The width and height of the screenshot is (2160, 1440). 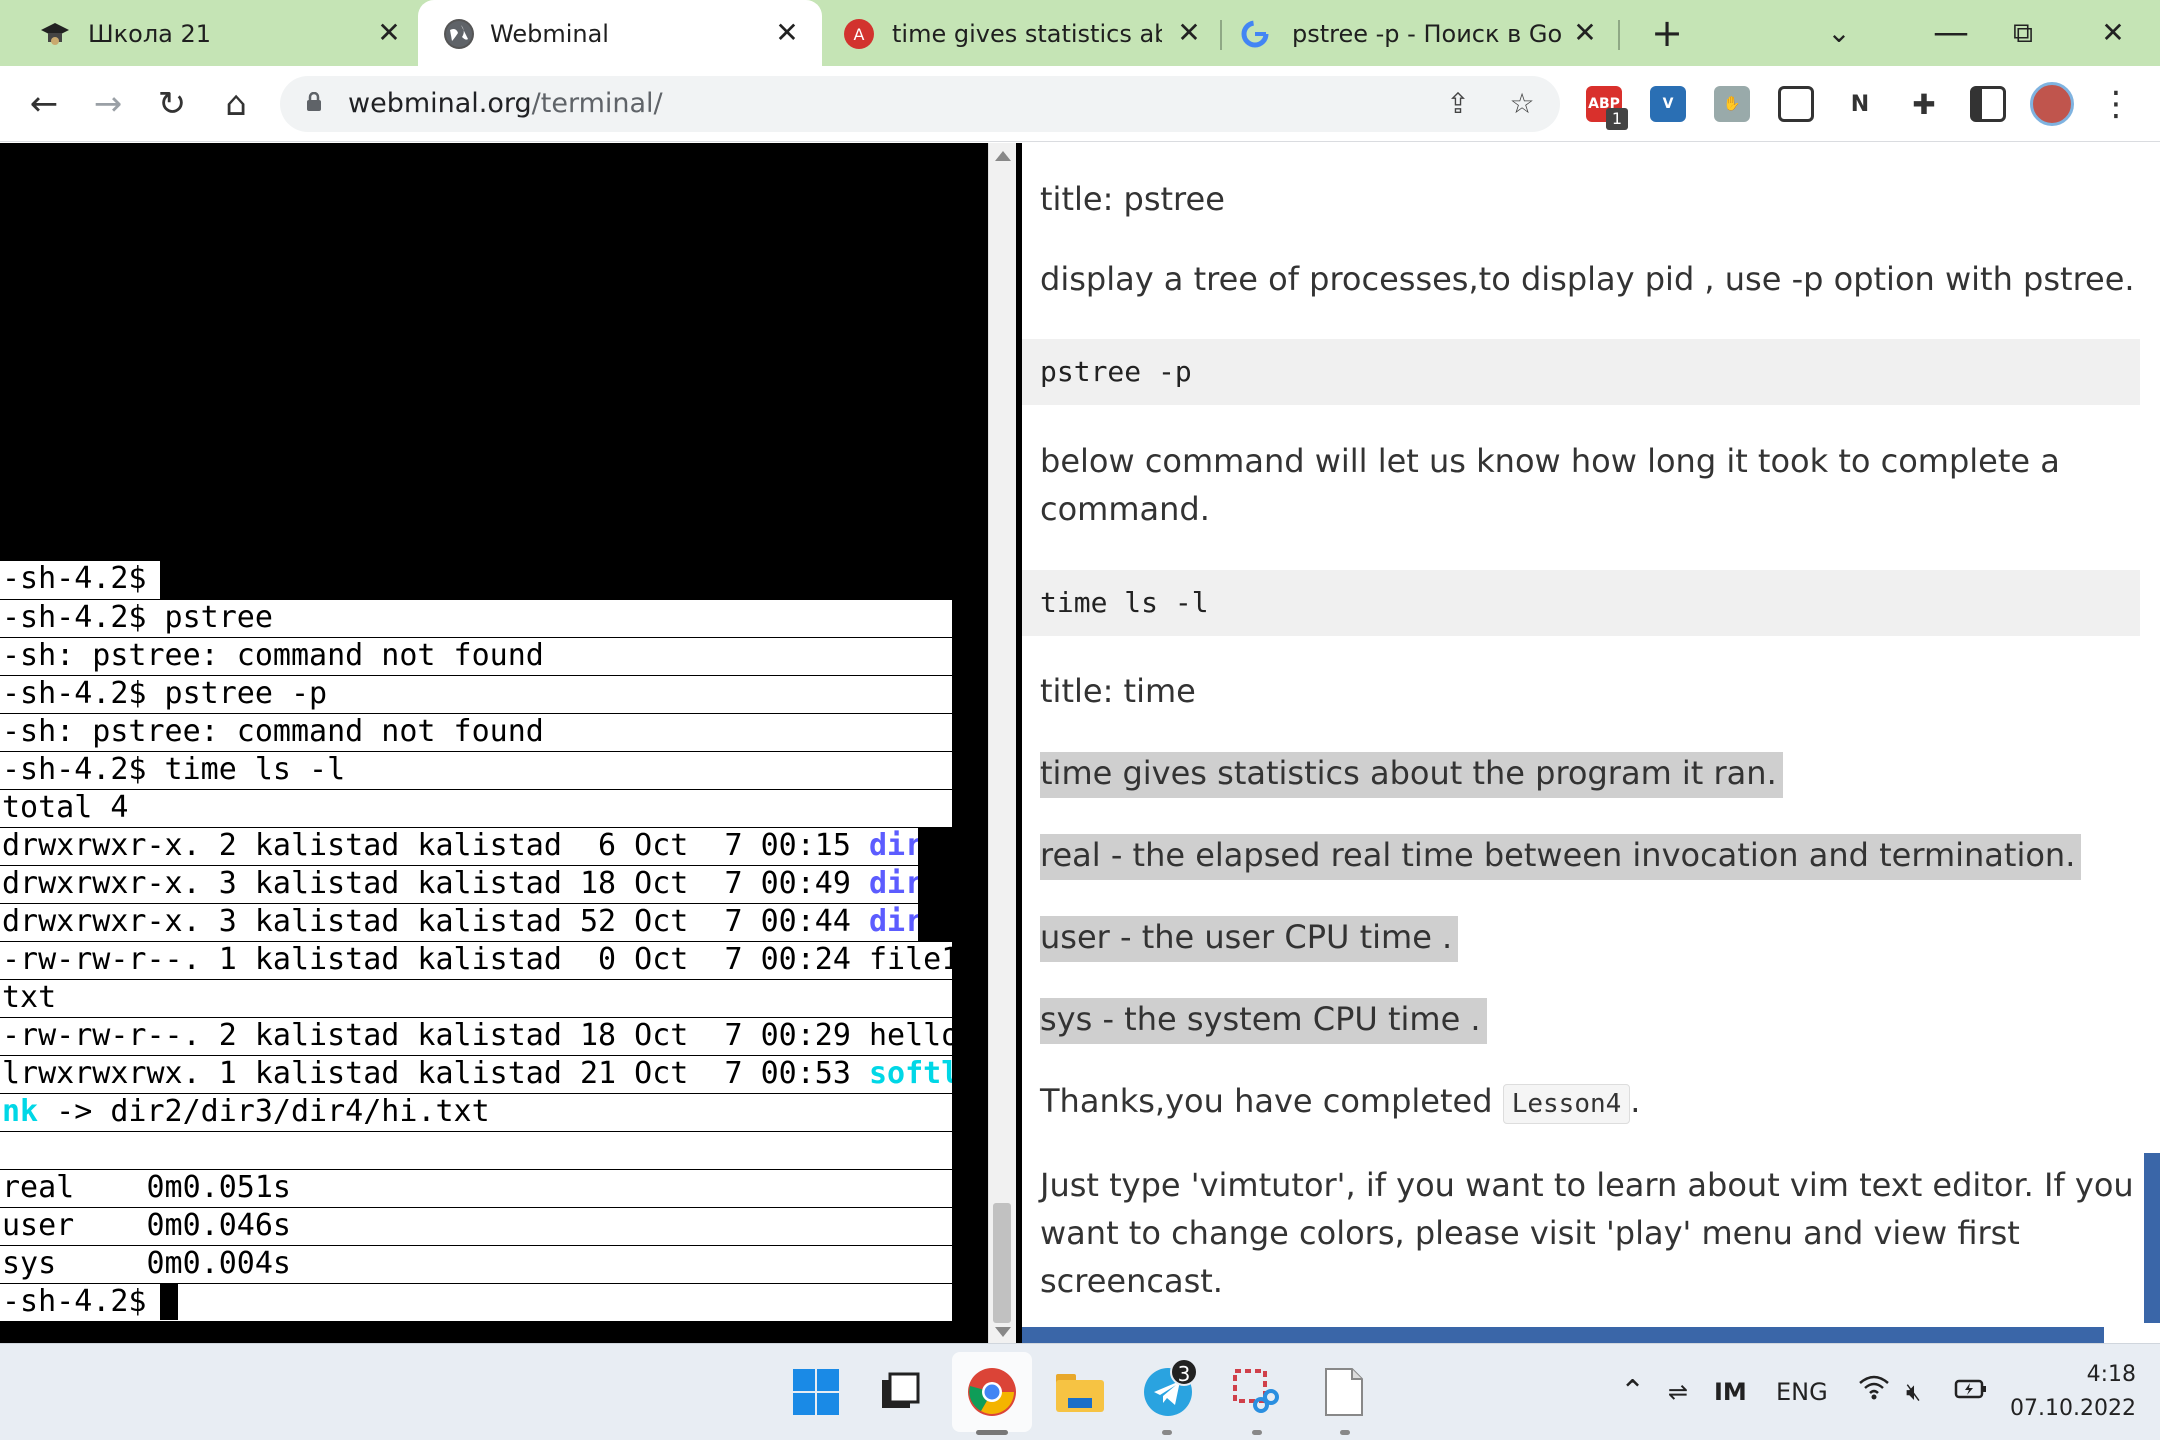 What do you see at coordinates (1839, 33) in the screenshot?
I see `chevron-down-icon: ⌄` at bounding box center [1839, 33].